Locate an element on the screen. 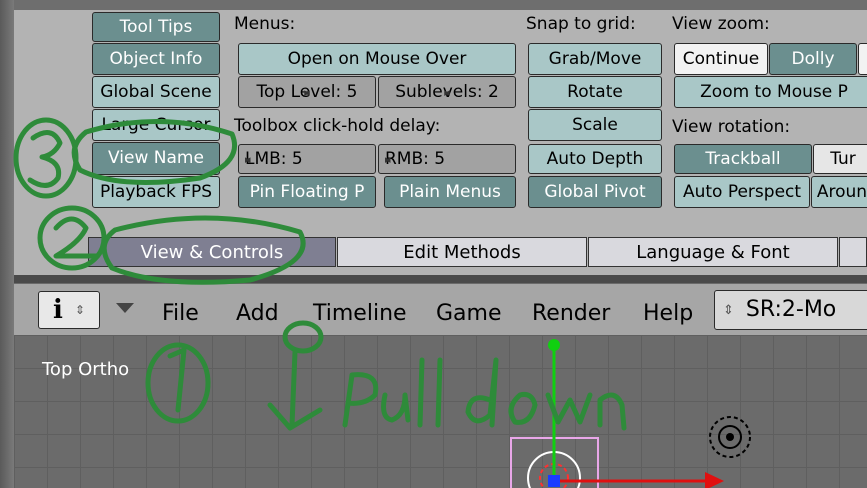  tool-tips-toggle: Tool Tips is located at coordinates (156, 27).